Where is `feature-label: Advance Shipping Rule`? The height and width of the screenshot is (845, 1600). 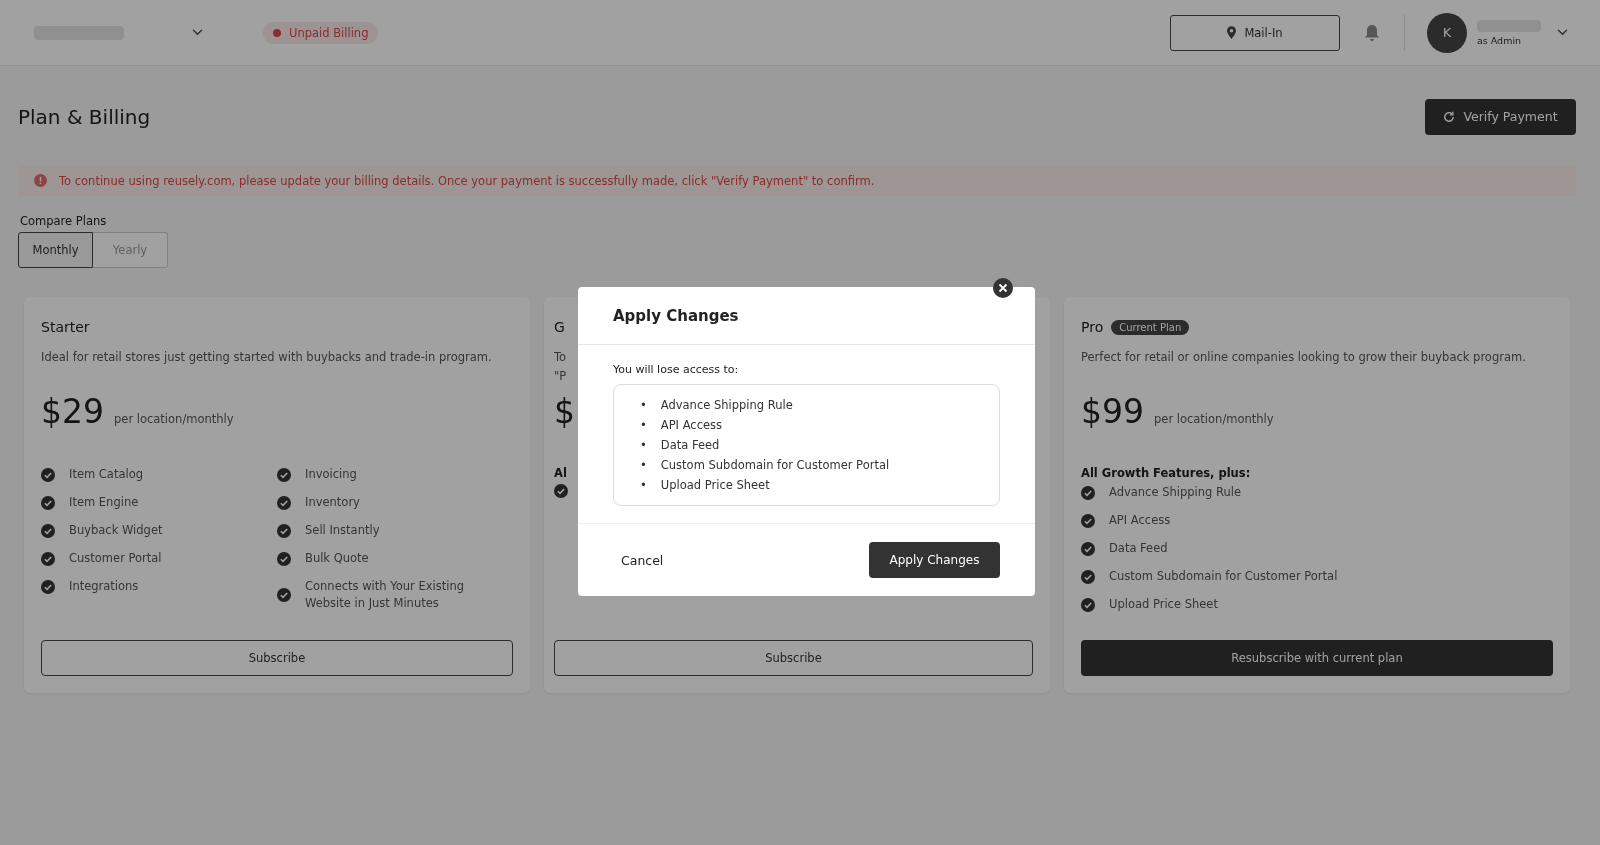
feature-label: Advance Shipping Rule is located at coordinates (1175, 492).